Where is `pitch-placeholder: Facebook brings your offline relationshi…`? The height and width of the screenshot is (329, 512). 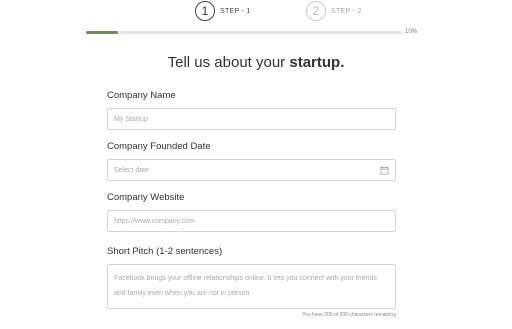
pitch-placeholder: Facebook brings your offline relationshi… is located at coordinates (245, 286).